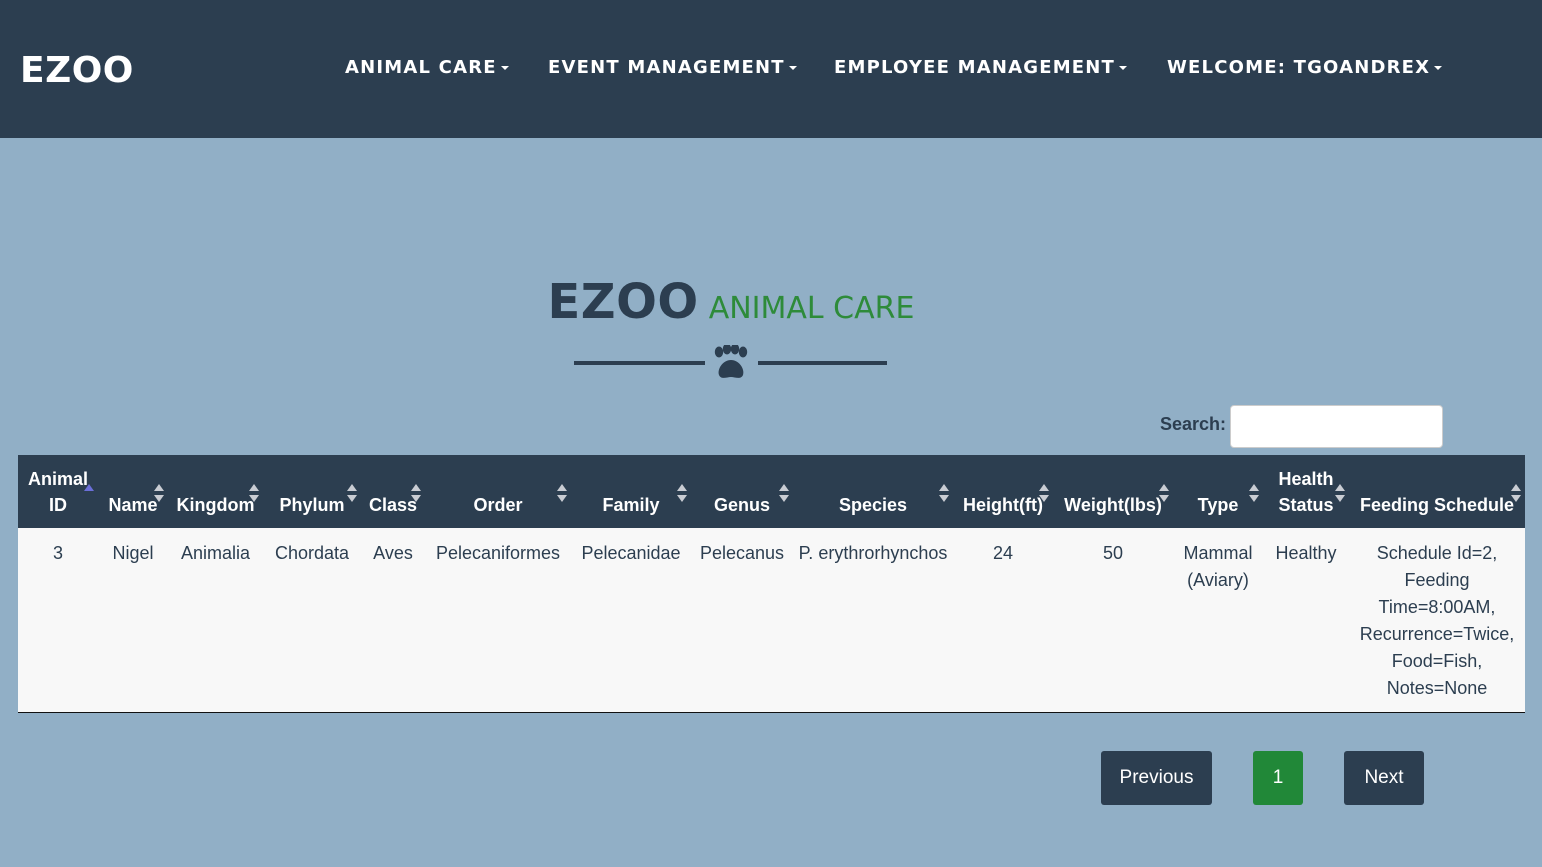 This screenshot has width=1542, height=867. Describe the element at coordinates (498, 620) in the screenshot. I see `cell-order: Pelecaniformes` at that location.